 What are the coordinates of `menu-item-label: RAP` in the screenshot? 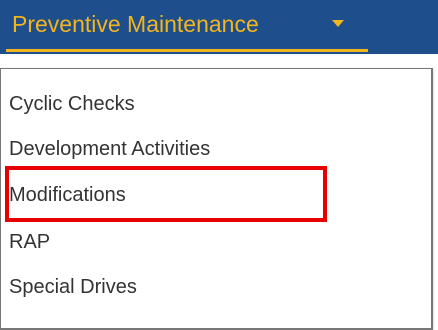 It's located at (30, 242).